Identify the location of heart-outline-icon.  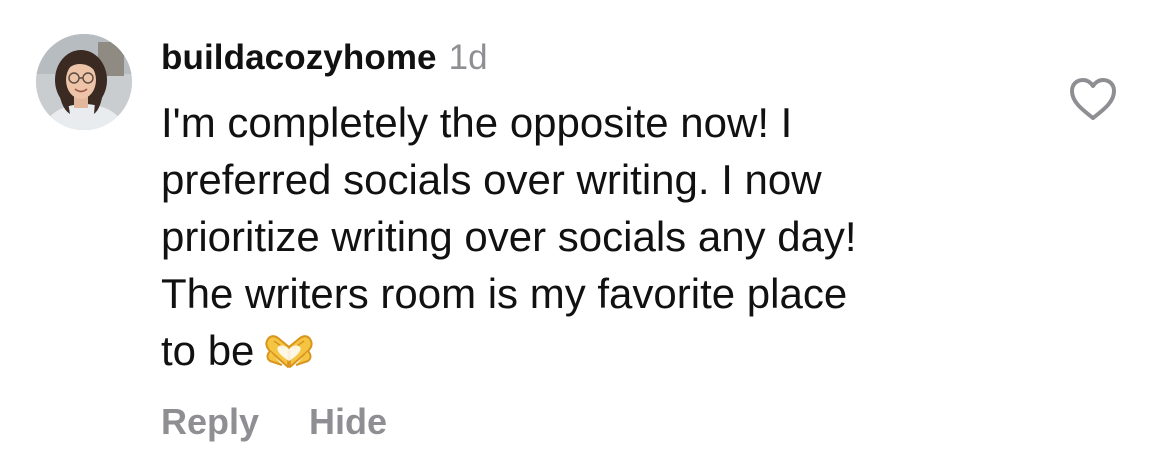
(1093, 99).